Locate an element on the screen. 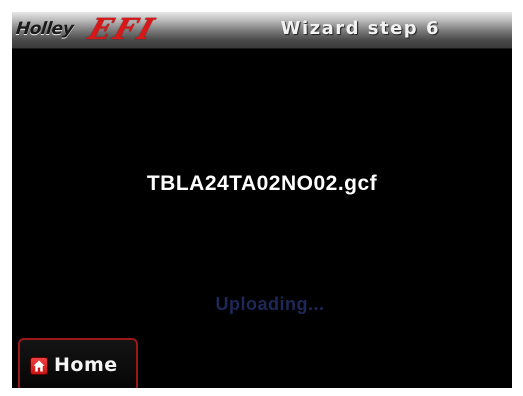 This screenshot has width=523, height=396. upload-filename: TBLA24TA02NO02.gcf is located at coordinates (262, 183).